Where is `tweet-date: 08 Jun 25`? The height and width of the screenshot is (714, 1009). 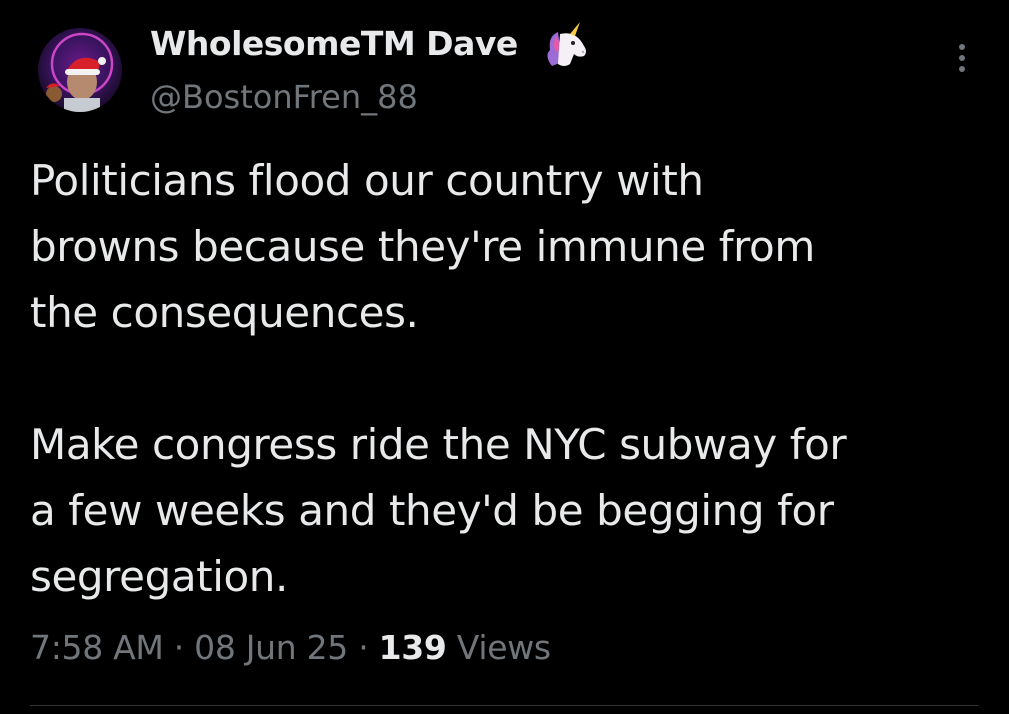 tweet-date: 08 Jun 25 is located at coordinates (271, 647).